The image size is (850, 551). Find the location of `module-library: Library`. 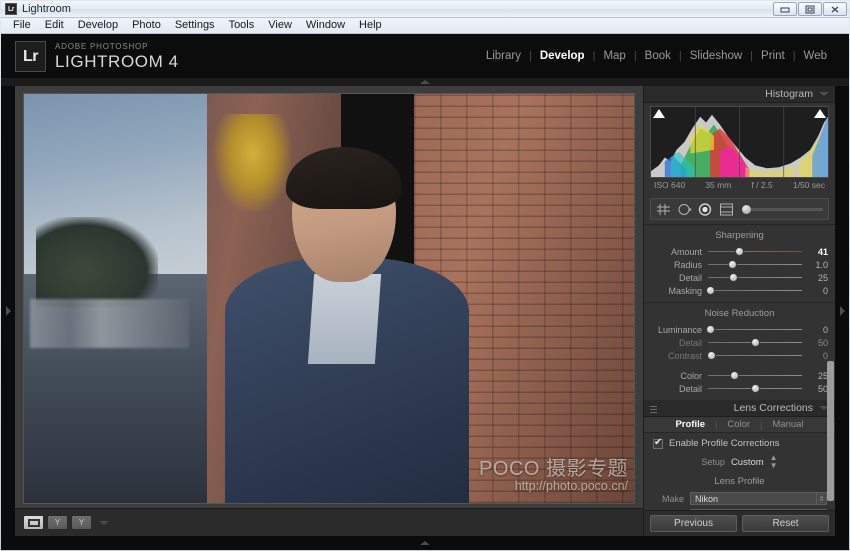

module-library: Library is located at coordinates (503, 56).